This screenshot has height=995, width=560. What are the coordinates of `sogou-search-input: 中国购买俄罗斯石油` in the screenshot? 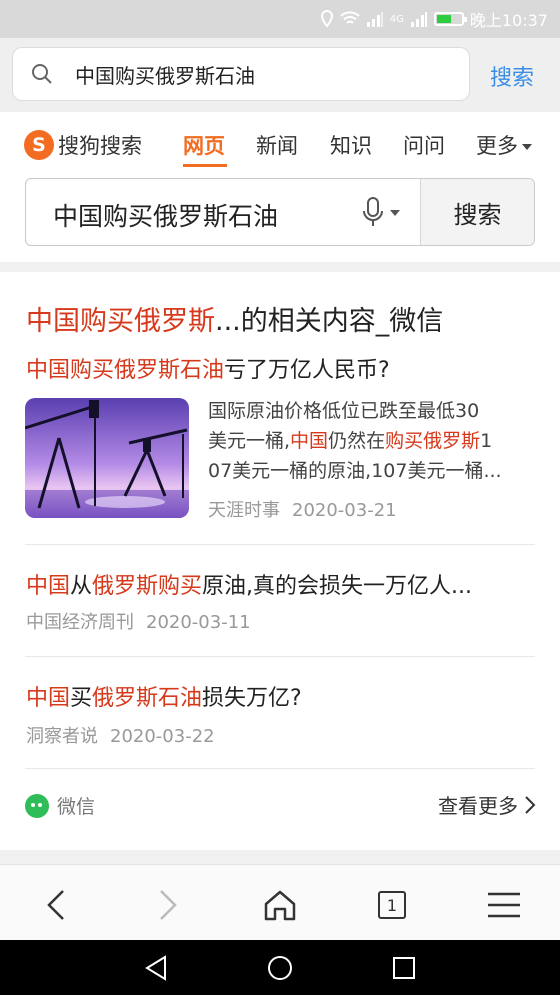 It's located at (165, 215).